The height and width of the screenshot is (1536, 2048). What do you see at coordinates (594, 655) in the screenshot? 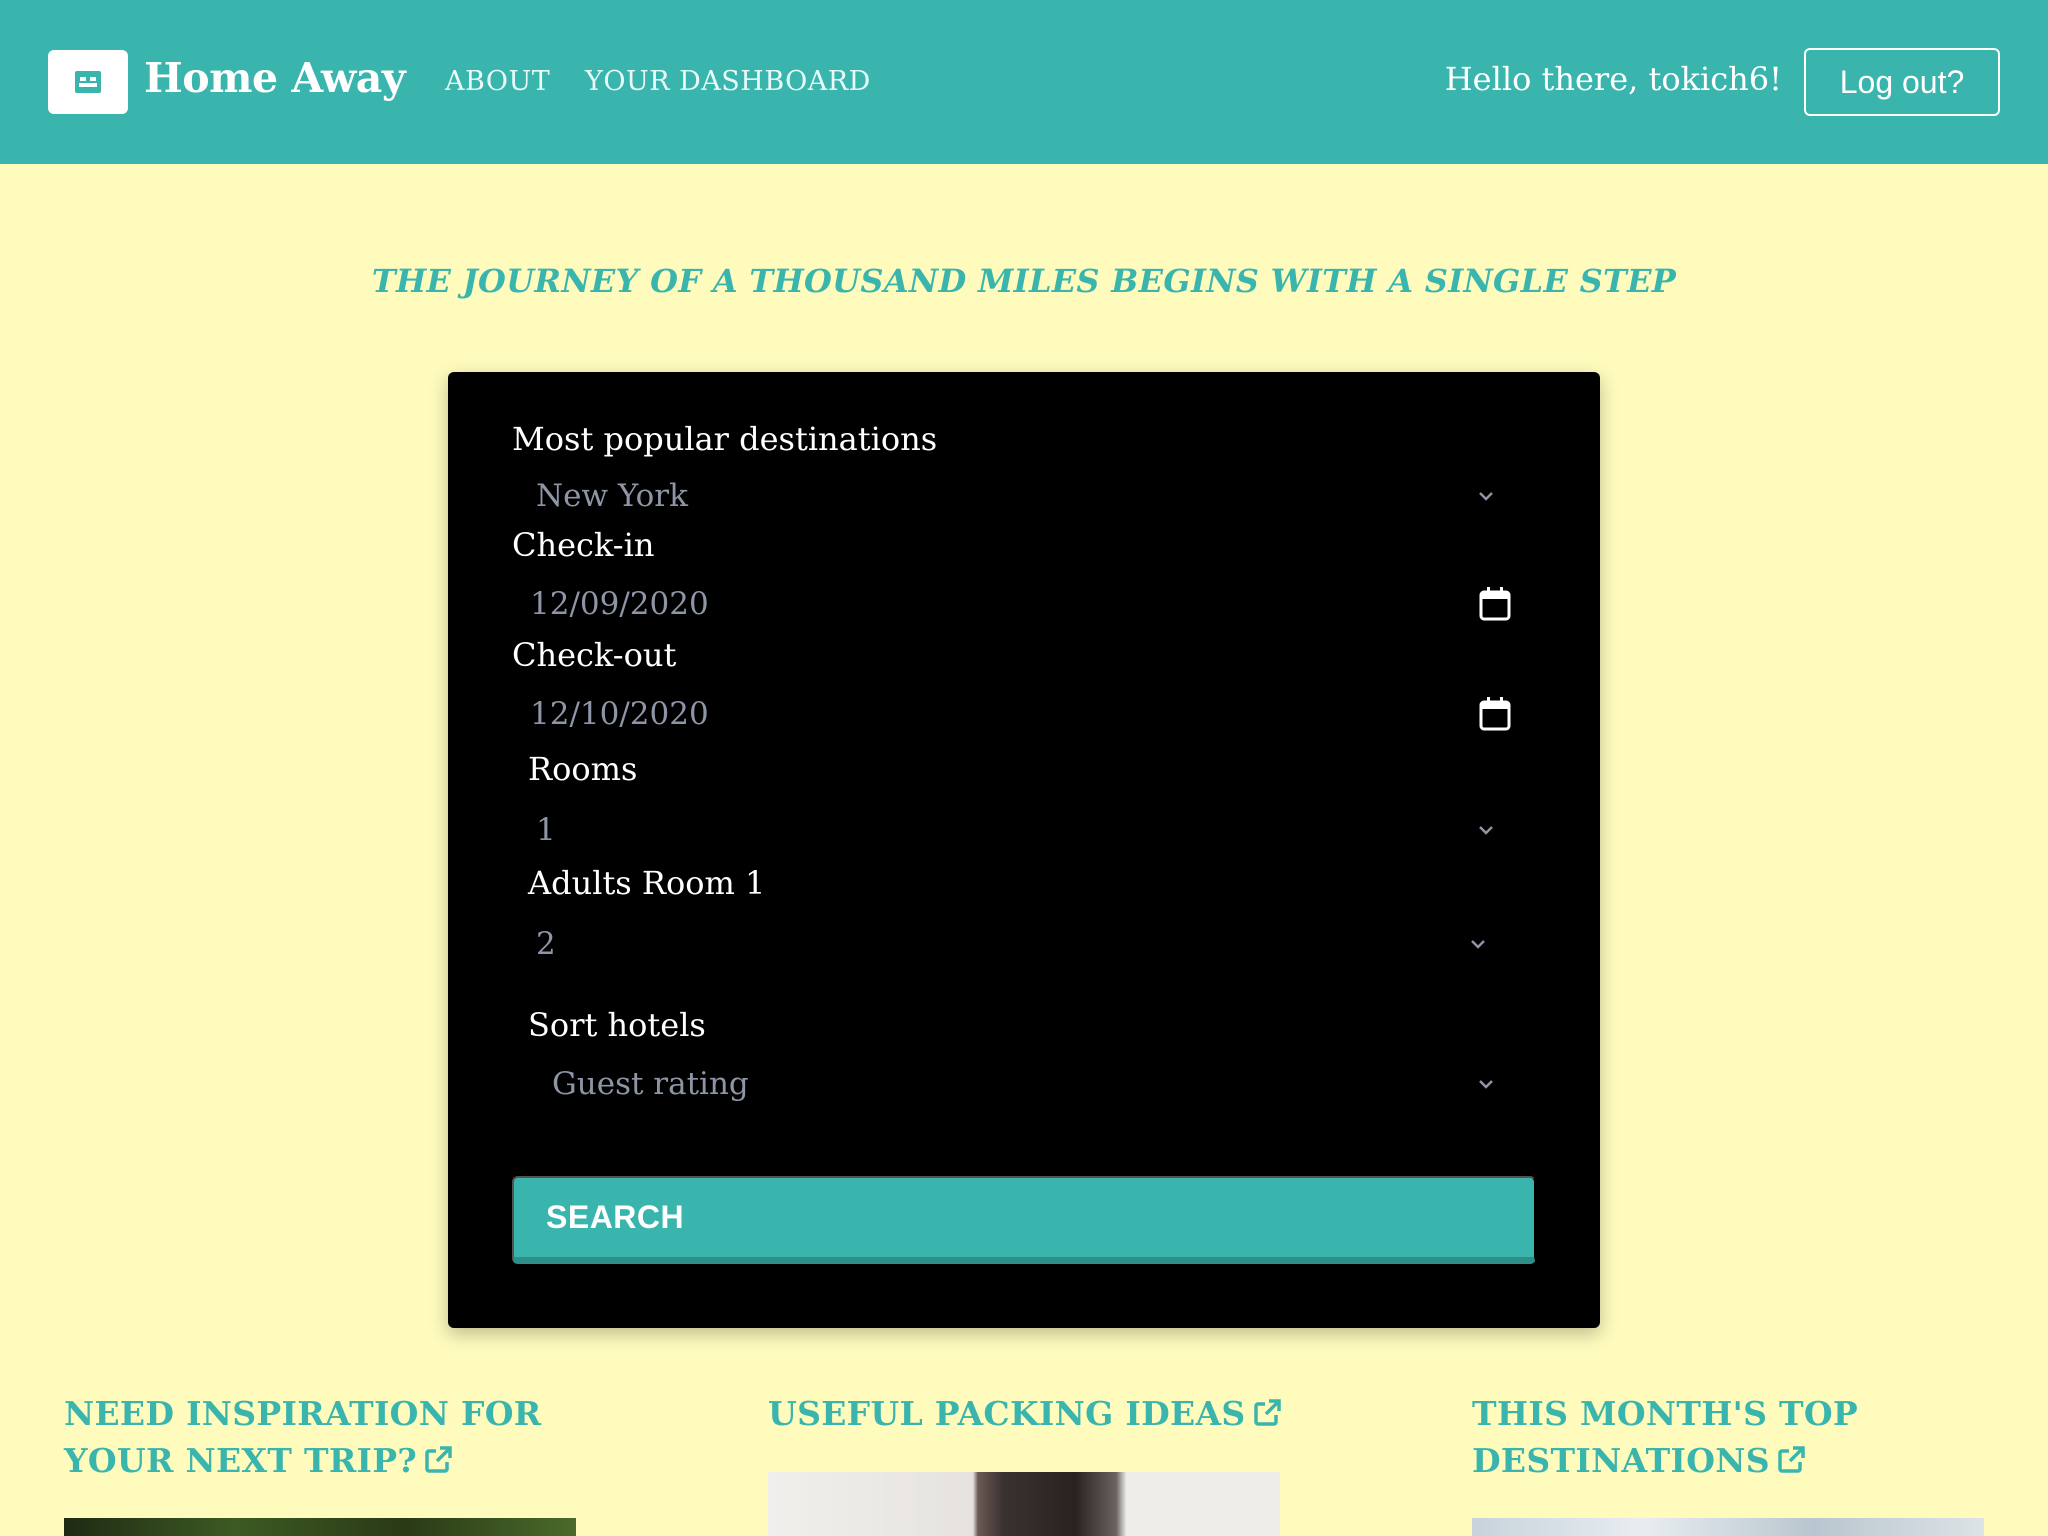
I see `checkout-label: Check-out` at bounding box center [594, 655].